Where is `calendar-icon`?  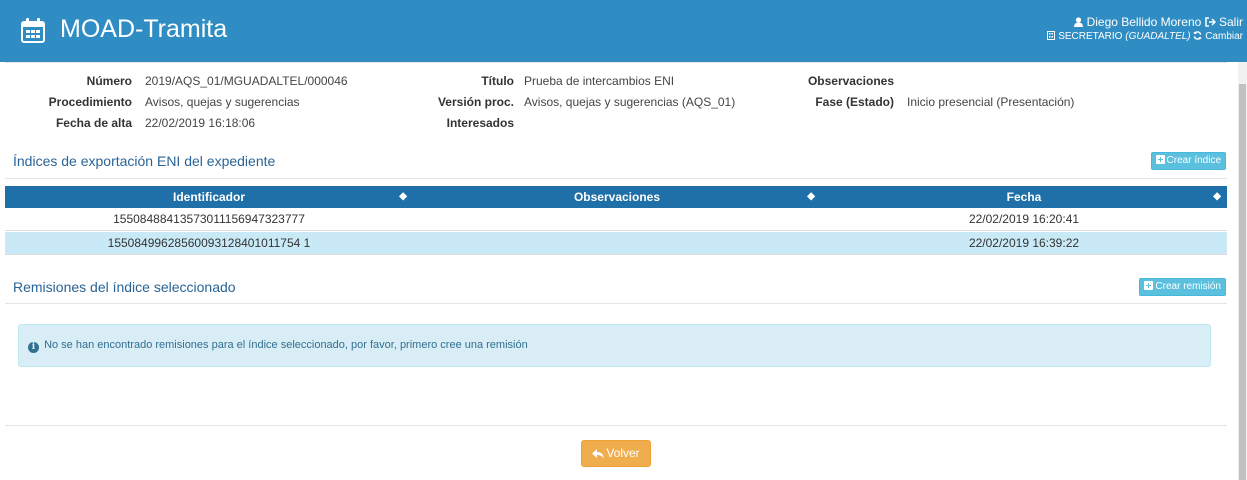 calendar-icon is located at coordinates (33, 30).